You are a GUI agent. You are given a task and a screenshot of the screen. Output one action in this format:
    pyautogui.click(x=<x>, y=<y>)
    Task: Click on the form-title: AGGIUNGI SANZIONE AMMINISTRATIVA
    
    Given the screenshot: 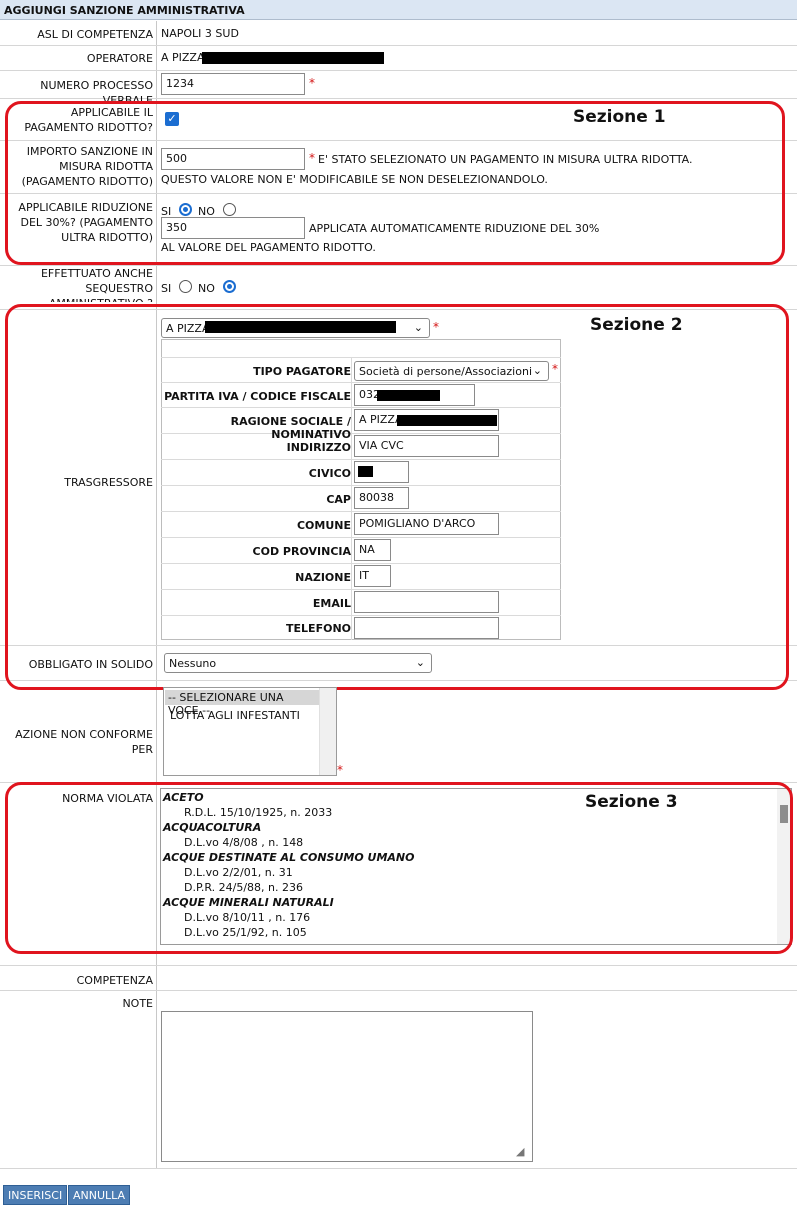 What is the action you would take?
    pyautogui.click(x=398, y=10)
    